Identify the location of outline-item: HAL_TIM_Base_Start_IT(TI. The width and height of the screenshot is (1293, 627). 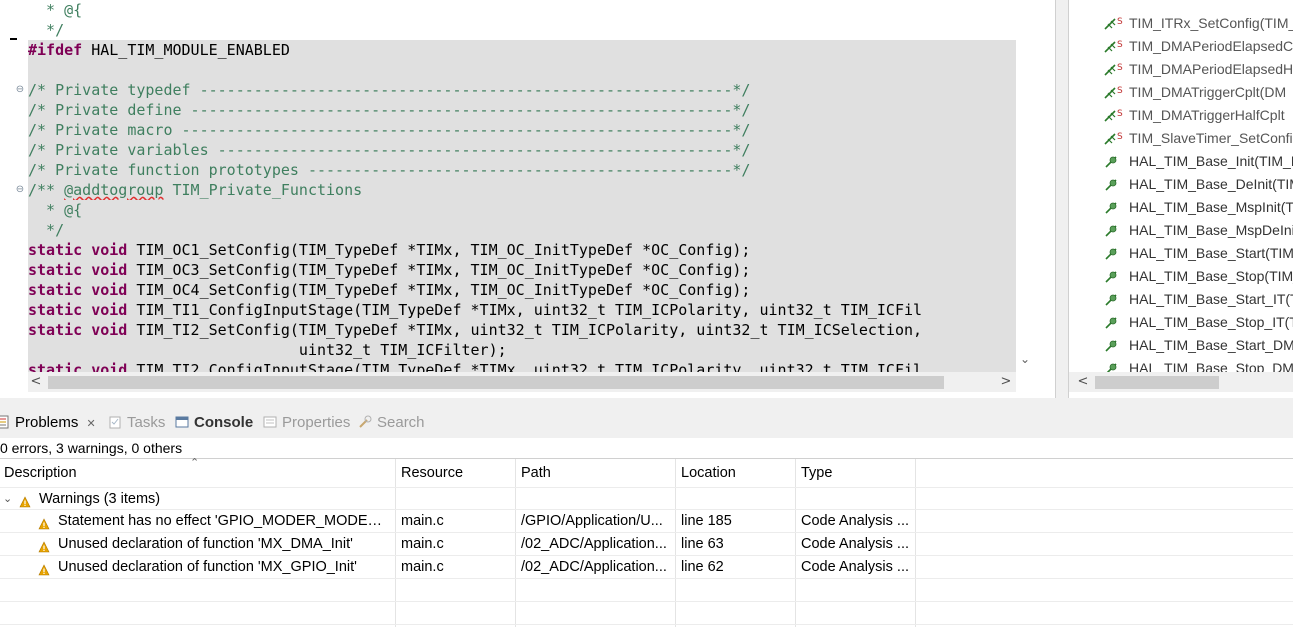
(1181, 299).